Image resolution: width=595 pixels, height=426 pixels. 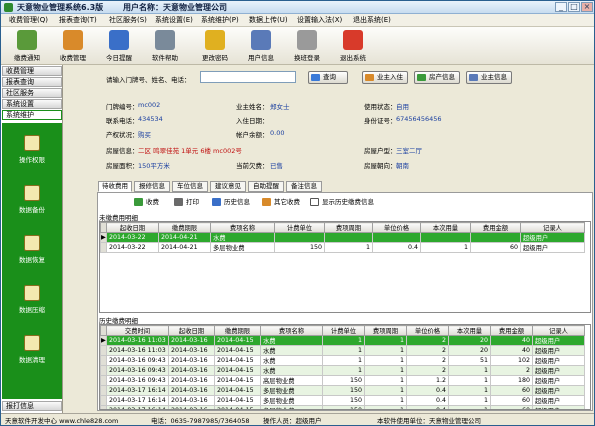 What do you see at coordinates (469, 350) in the screenshot?
I see `table-cell: 20` at bounding box center [469, 350].